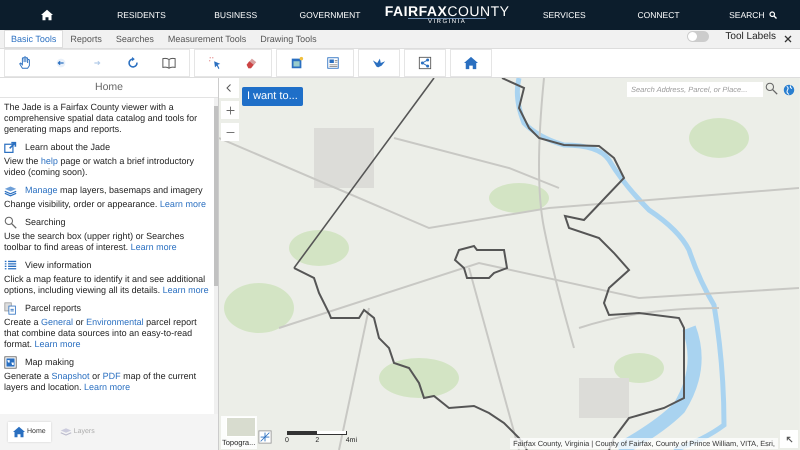 The height and width of the screenshot is (450, 800). Describe the element at coordinates (750, 37) in the screenshot. I see `toggle-label: Tool Labels` at that location.